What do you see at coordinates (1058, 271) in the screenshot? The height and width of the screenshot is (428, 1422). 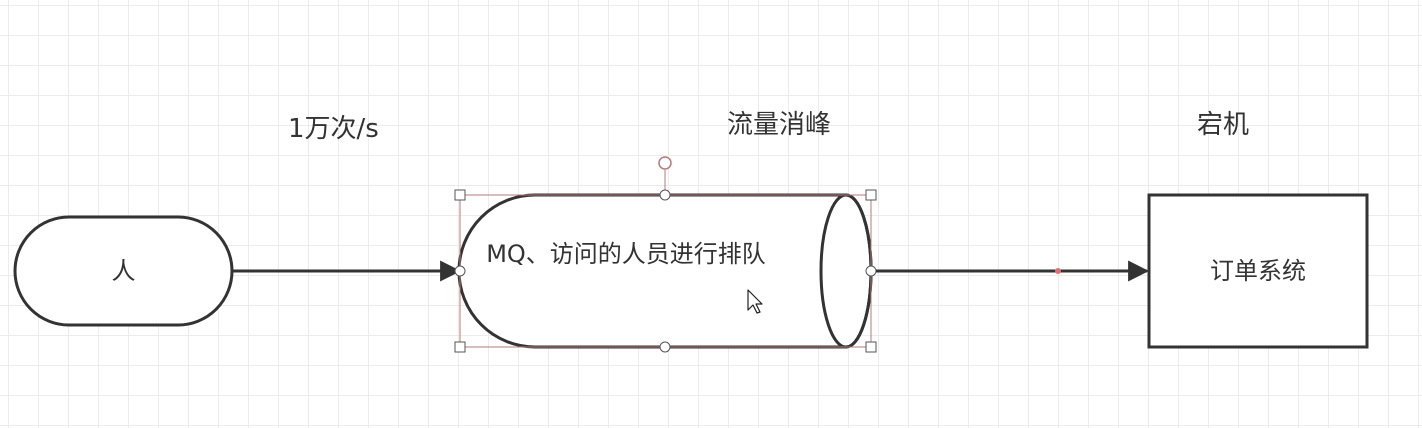 I see `edge-waypoint` at bounding box center [1058, 271].